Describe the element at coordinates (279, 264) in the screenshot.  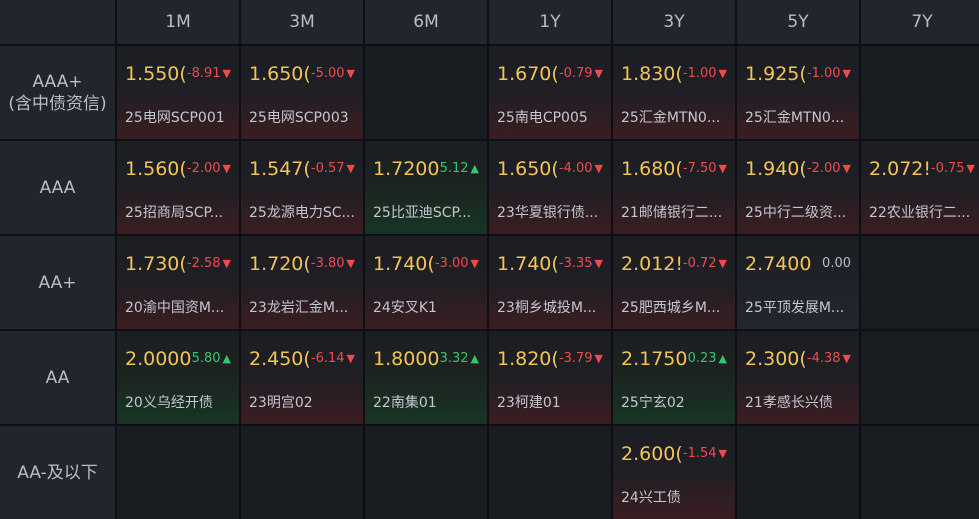
I see `yield-value: 1.720(` at that location.